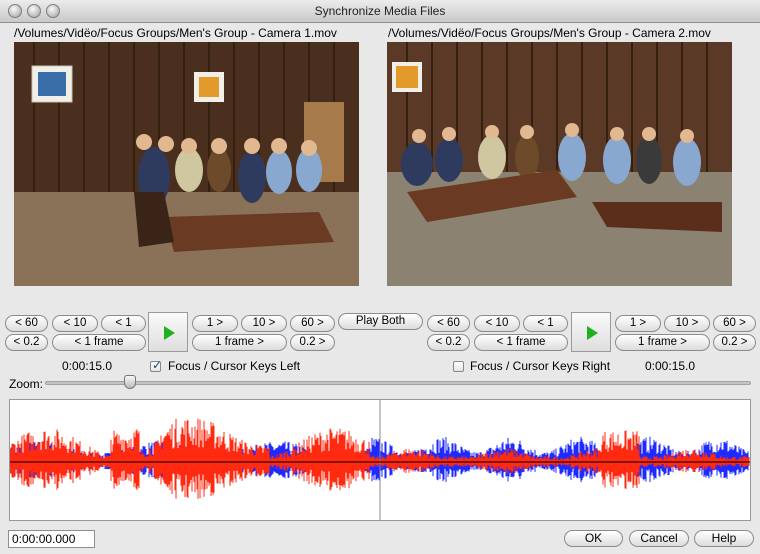  What do you see at coordinates (312, 323) in the screenshot?
I see `left-fwd-60-button: 60 >` at bounding box center [312, 323].